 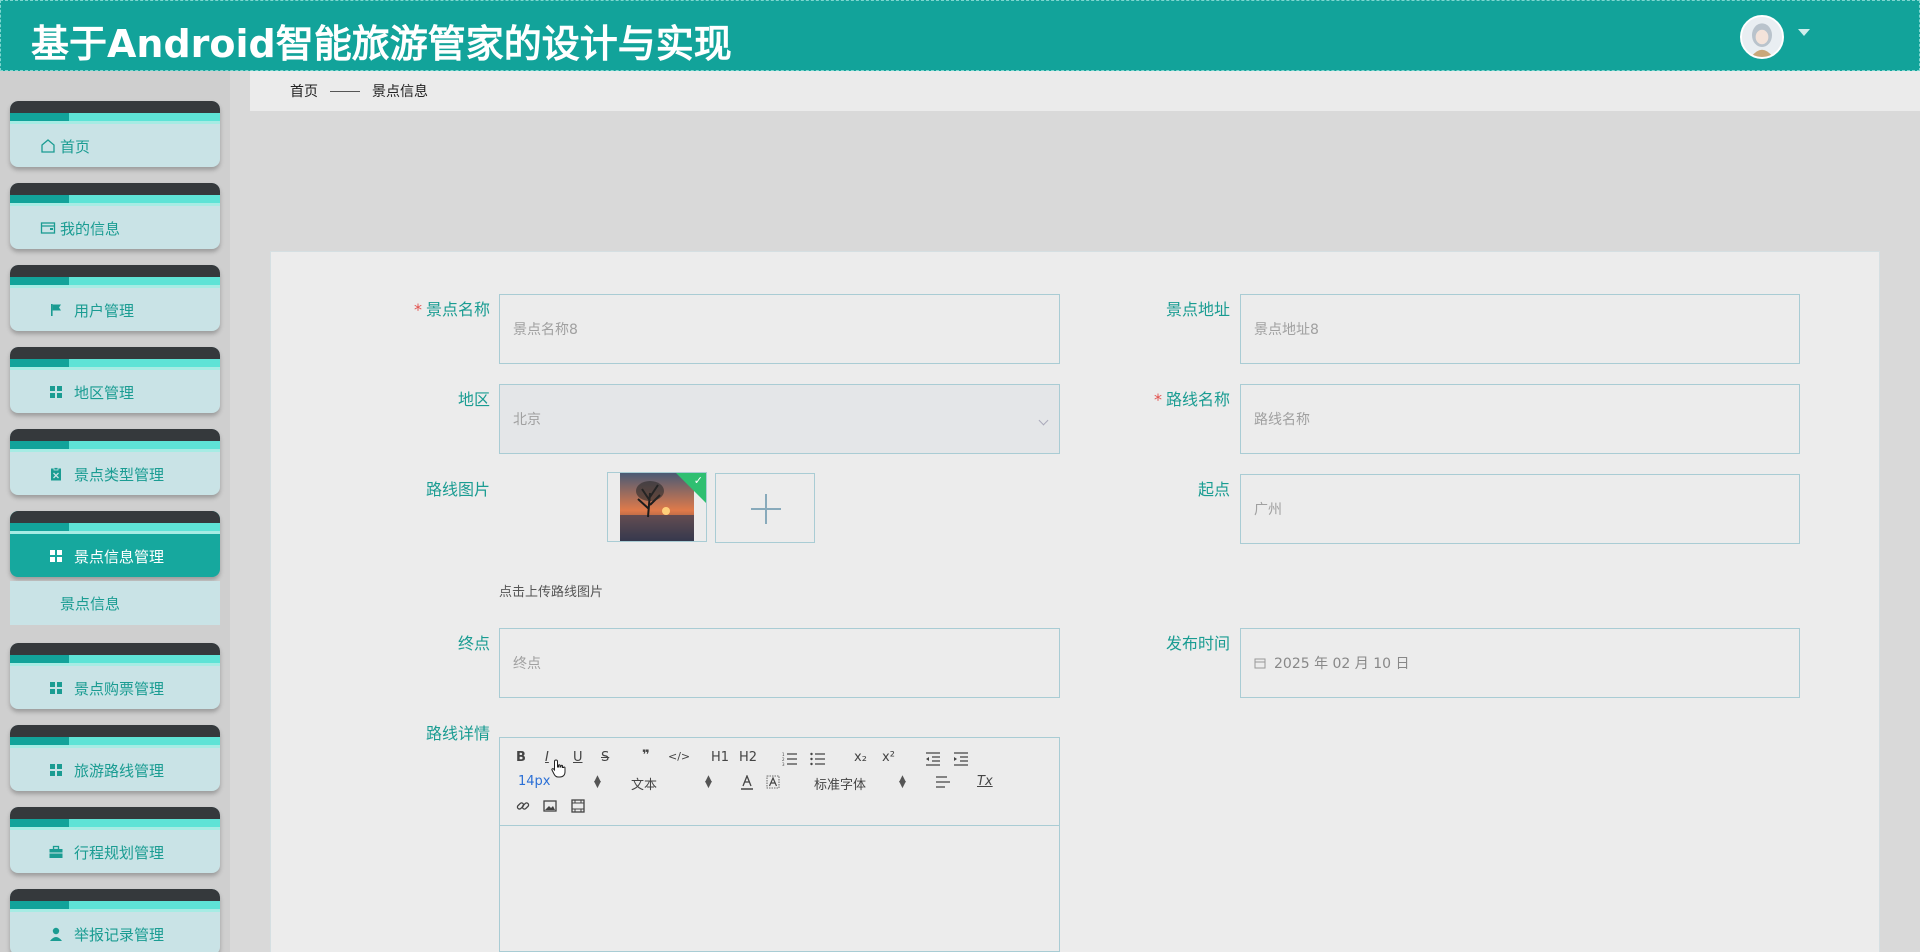 What do you see at coordinates (457, 489) in the screenshot?
I see `route-image-label: 路线图片` at bounding box center [457, 489].